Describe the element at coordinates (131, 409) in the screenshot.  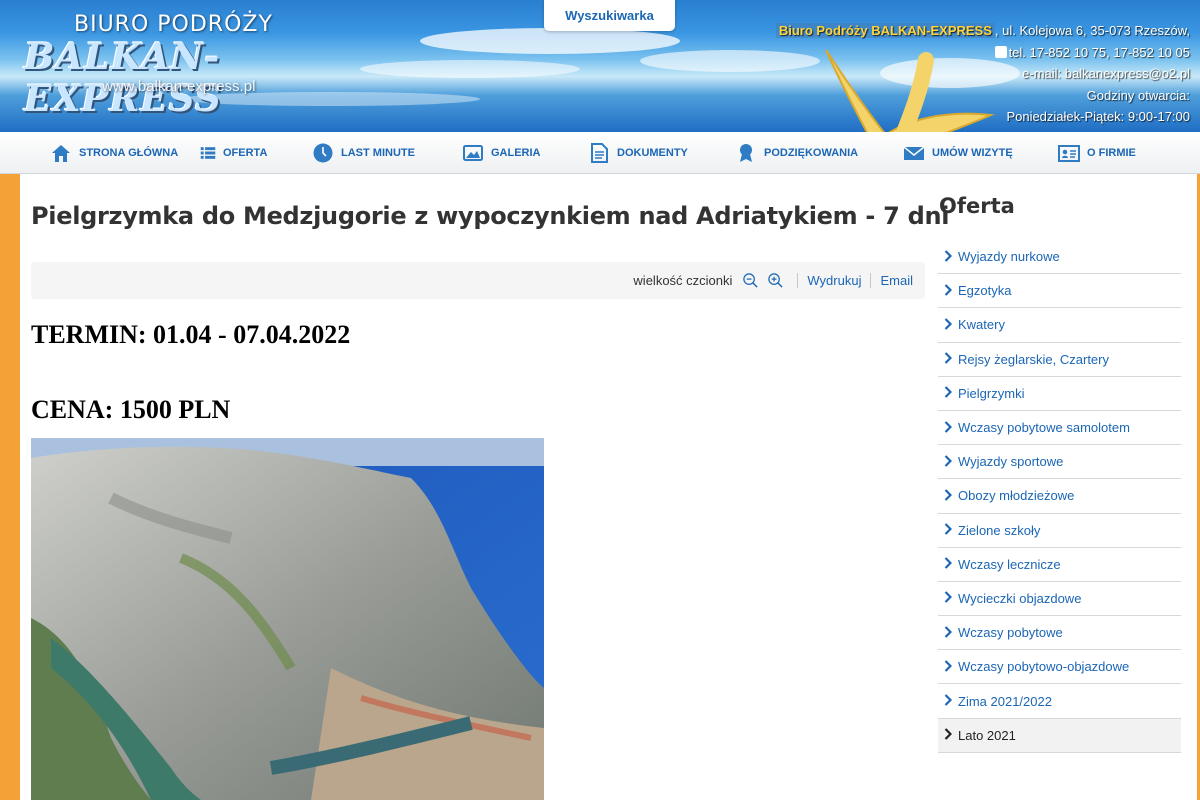
I see `trip-price: CENA: 1500 PLN` at that location.